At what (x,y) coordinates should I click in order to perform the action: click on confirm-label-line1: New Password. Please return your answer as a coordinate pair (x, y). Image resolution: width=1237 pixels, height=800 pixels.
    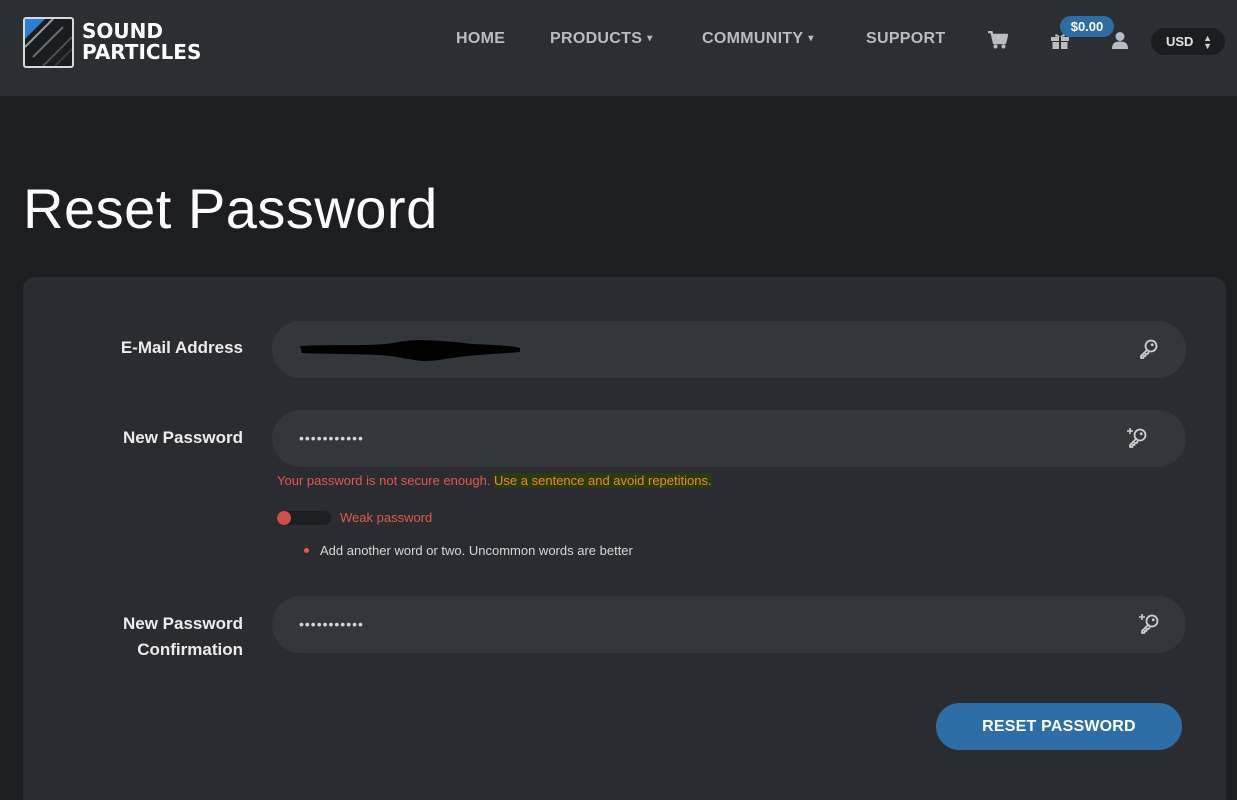
    Looking at the image, I should click on (183, 623).